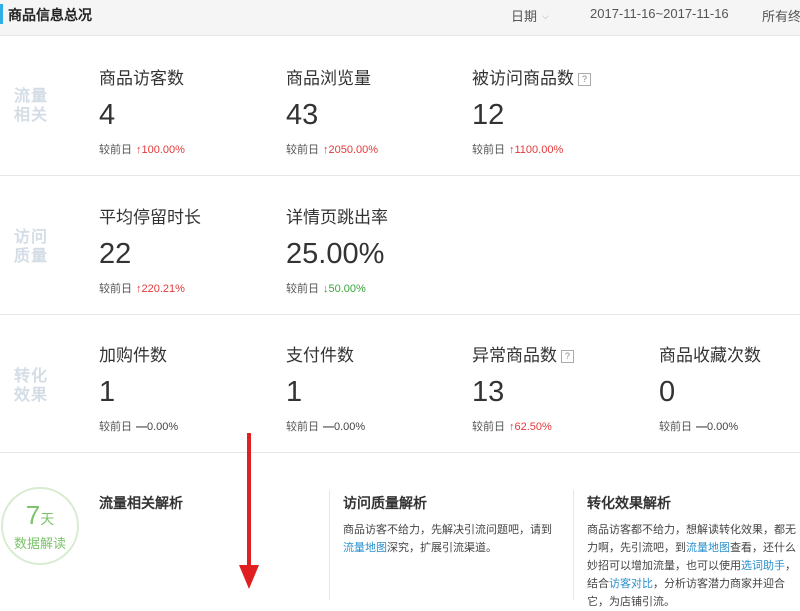 This screenshot has height=611, width=800. Describe the element at coordinates (385, 503) in the screenshot. I see `analysis-title: 访问质量解析` at that location.